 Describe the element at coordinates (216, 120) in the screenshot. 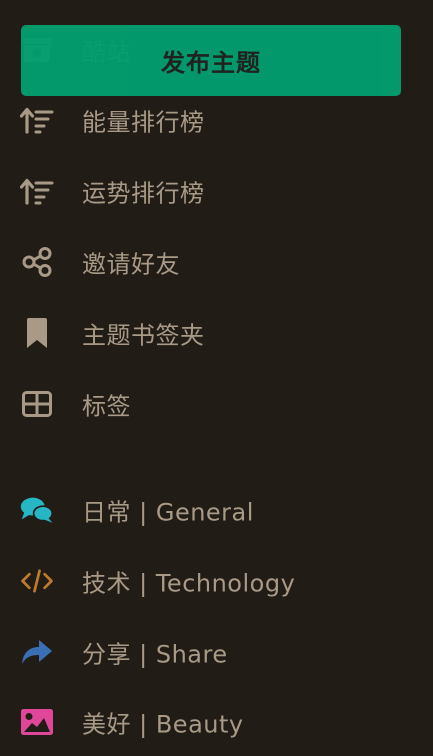

I see `menu-item-energy-ranking: 能量排行榜` at that location.